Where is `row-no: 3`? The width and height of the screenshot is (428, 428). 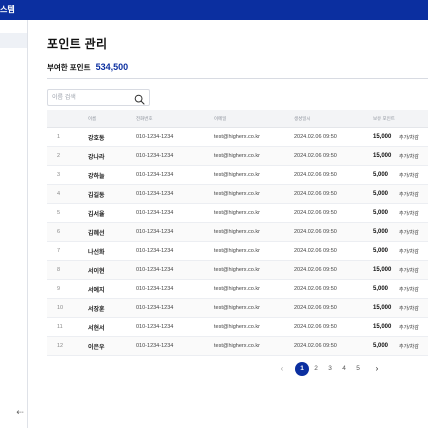
row-no: 3 is located at coordinates (59, 175).